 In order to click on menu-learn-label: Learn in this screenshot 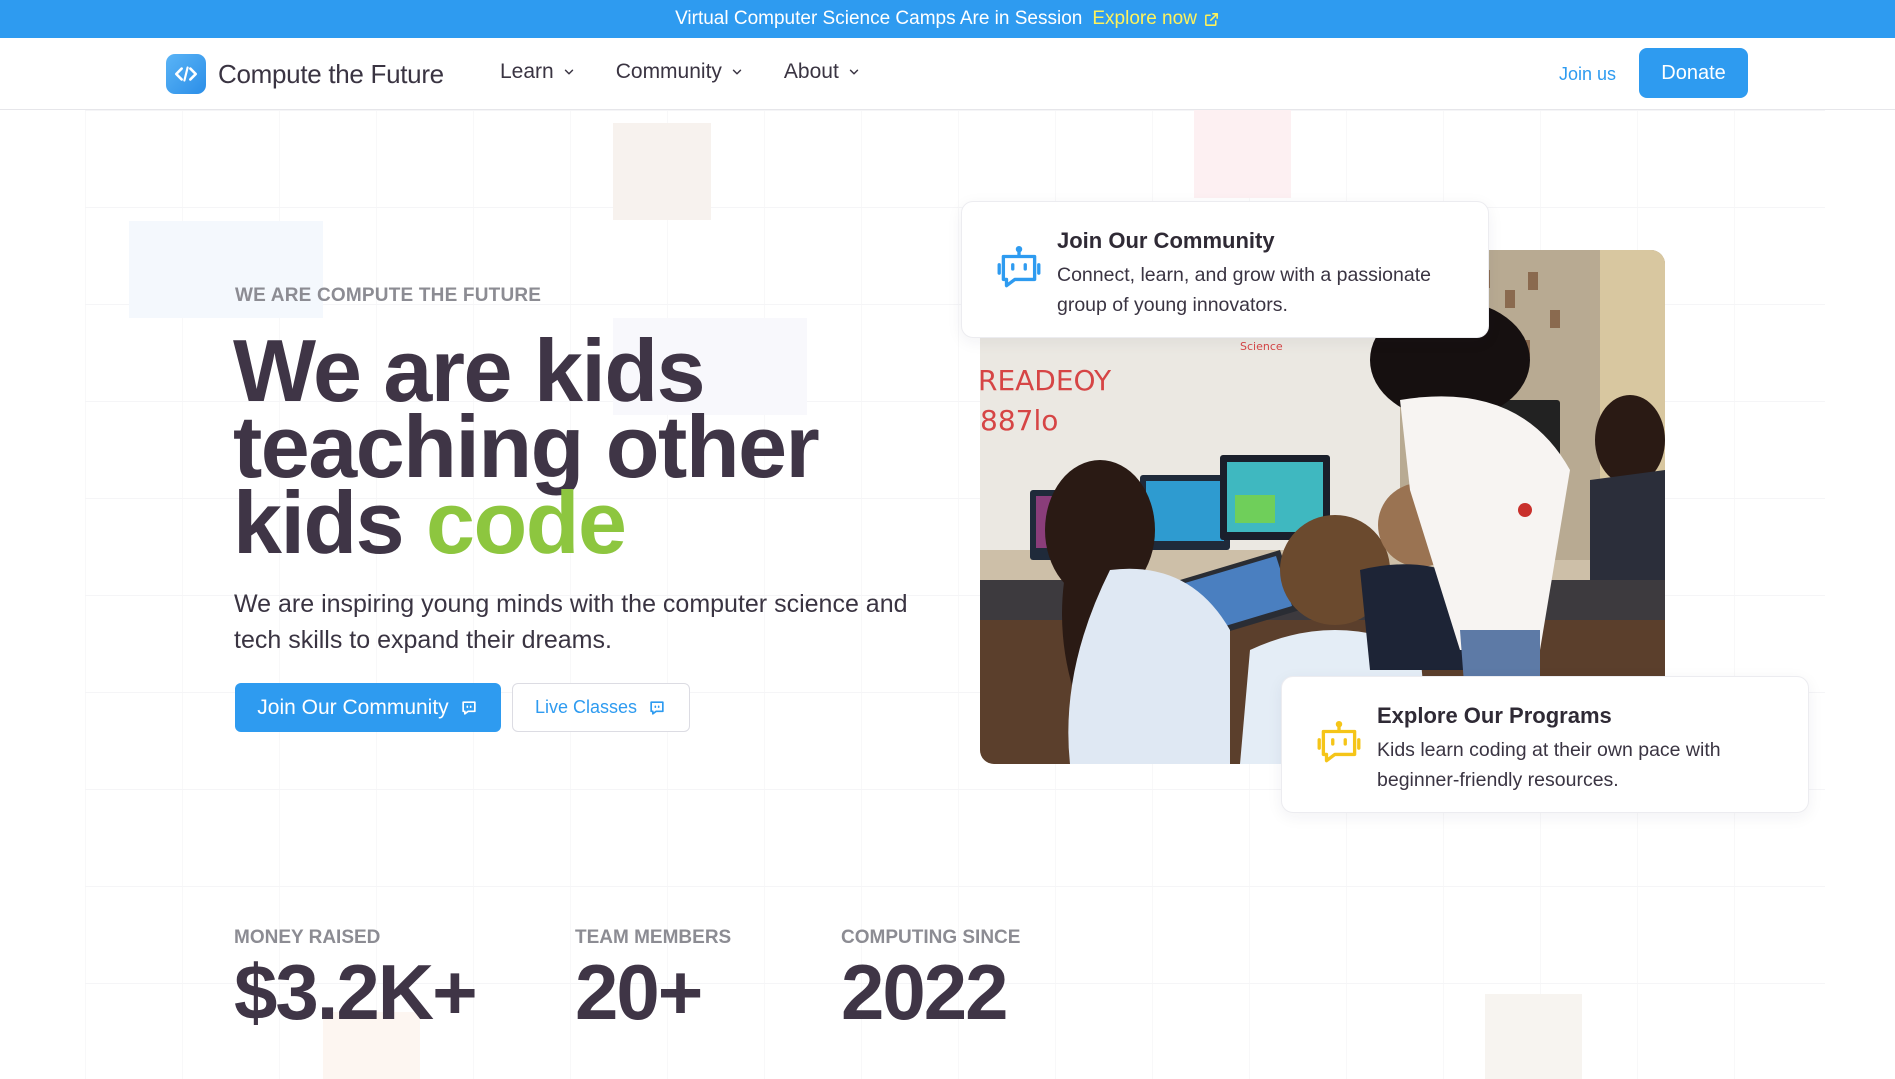, I will do `click(527, 71)`.